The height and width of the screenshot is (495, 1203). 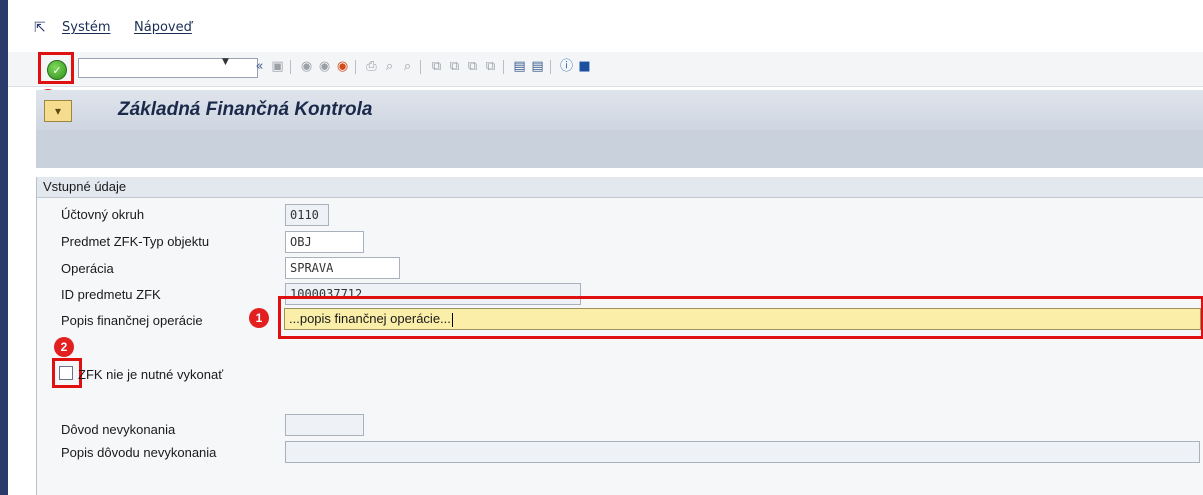 What do you see at coordinates (454, 67) in the screenshot?
I see `previous-page-icon: ⧉` at bounding box center [454, 67].